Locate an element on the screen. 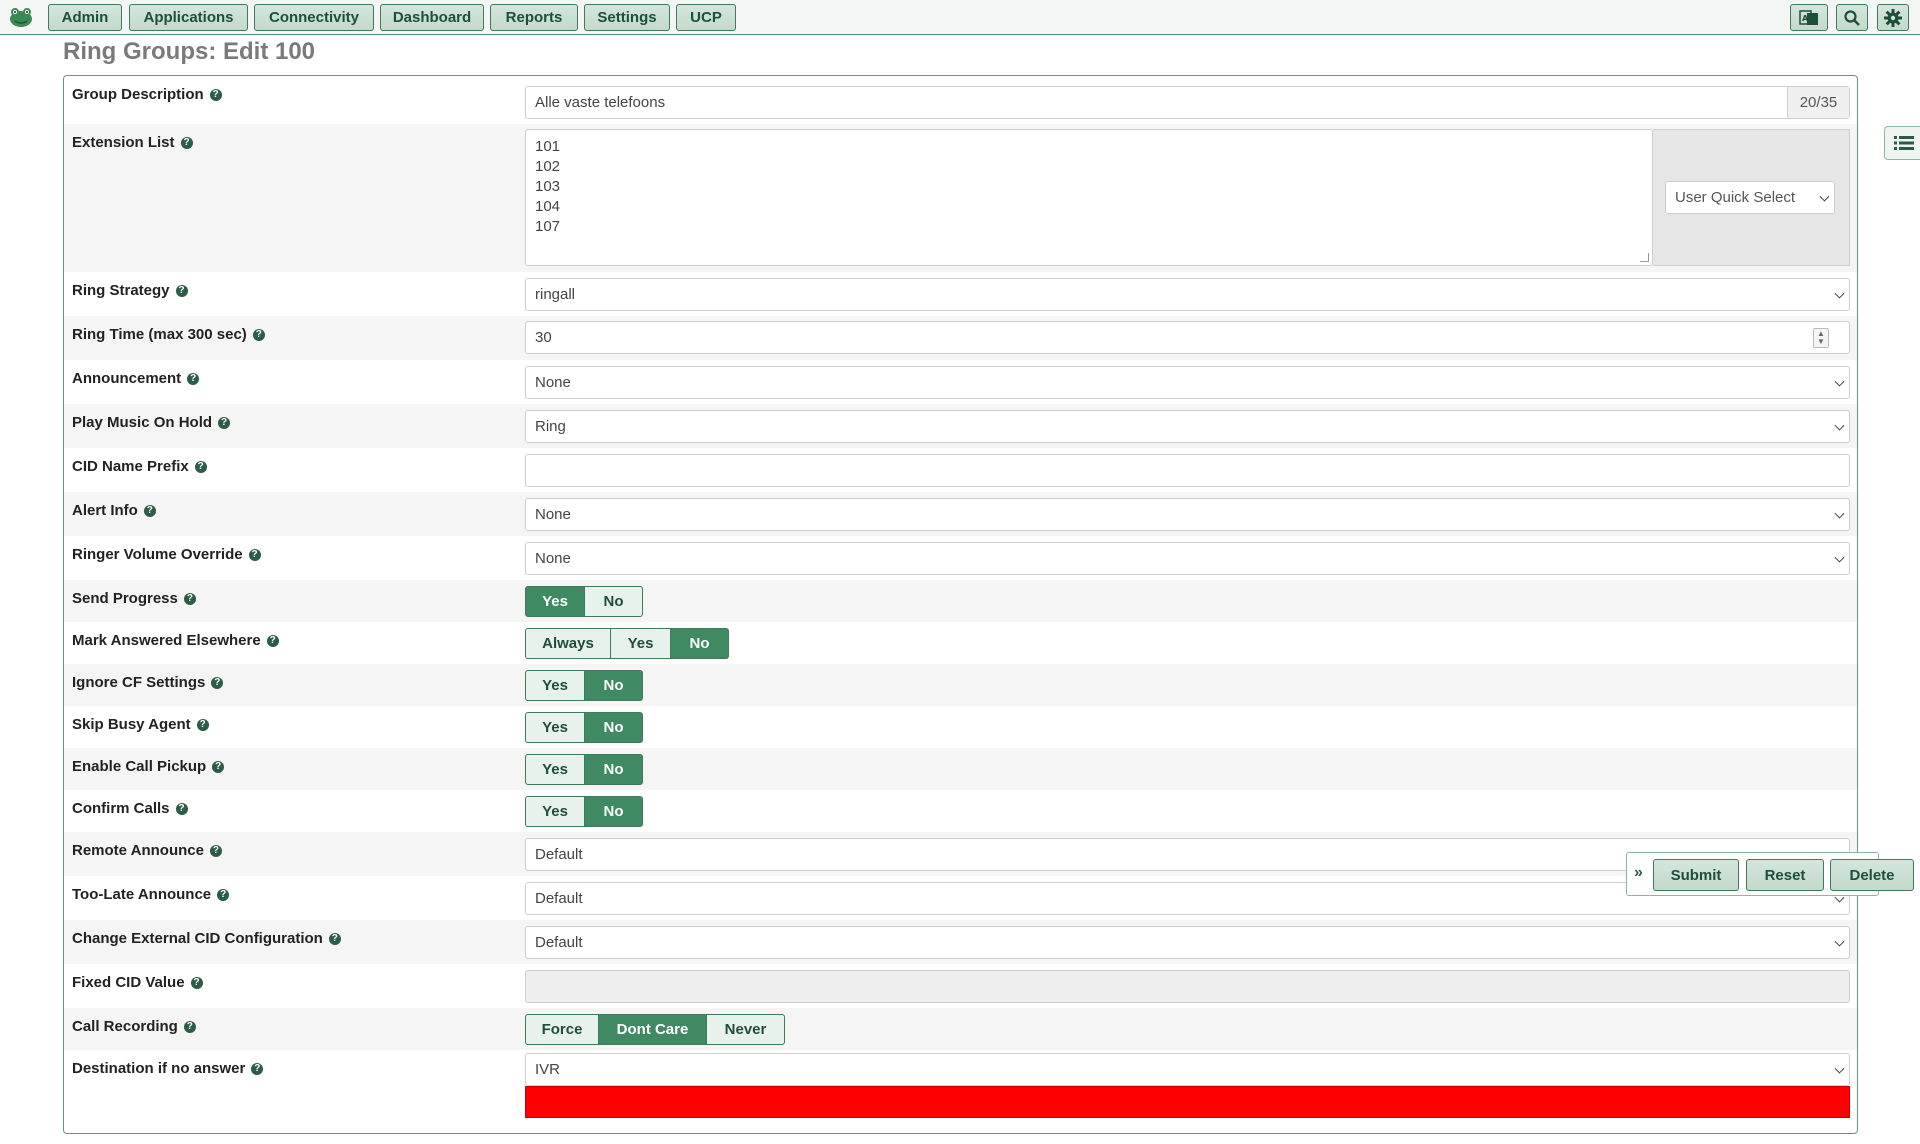 This screenshot has width=1920, height=1144. call-pickup-toggle: Yes No is located at coordinates (584, 769).